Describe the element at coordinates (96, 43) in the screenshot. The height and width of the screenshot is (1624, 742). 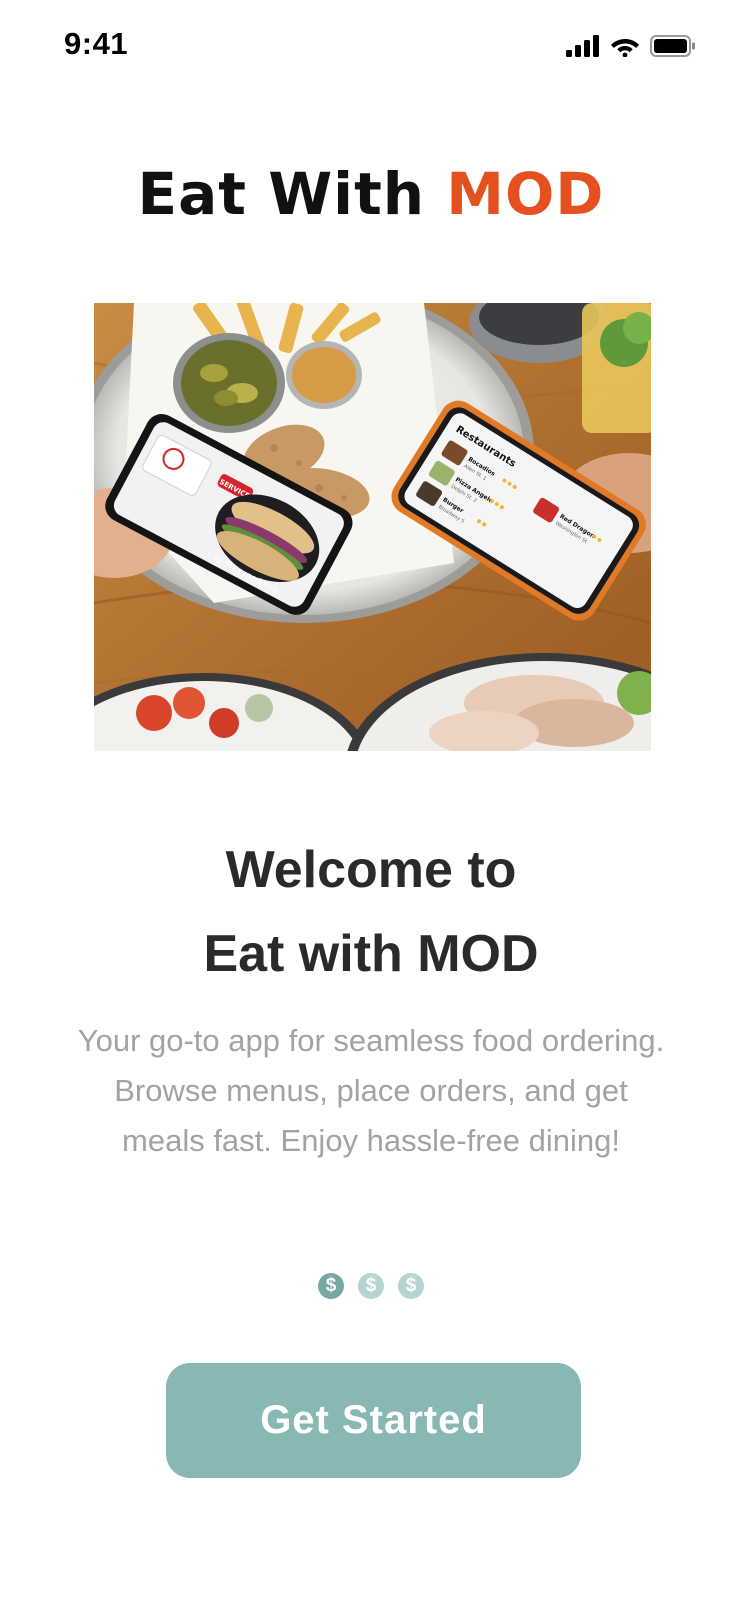
I see `status-time: 9:41` at that location.